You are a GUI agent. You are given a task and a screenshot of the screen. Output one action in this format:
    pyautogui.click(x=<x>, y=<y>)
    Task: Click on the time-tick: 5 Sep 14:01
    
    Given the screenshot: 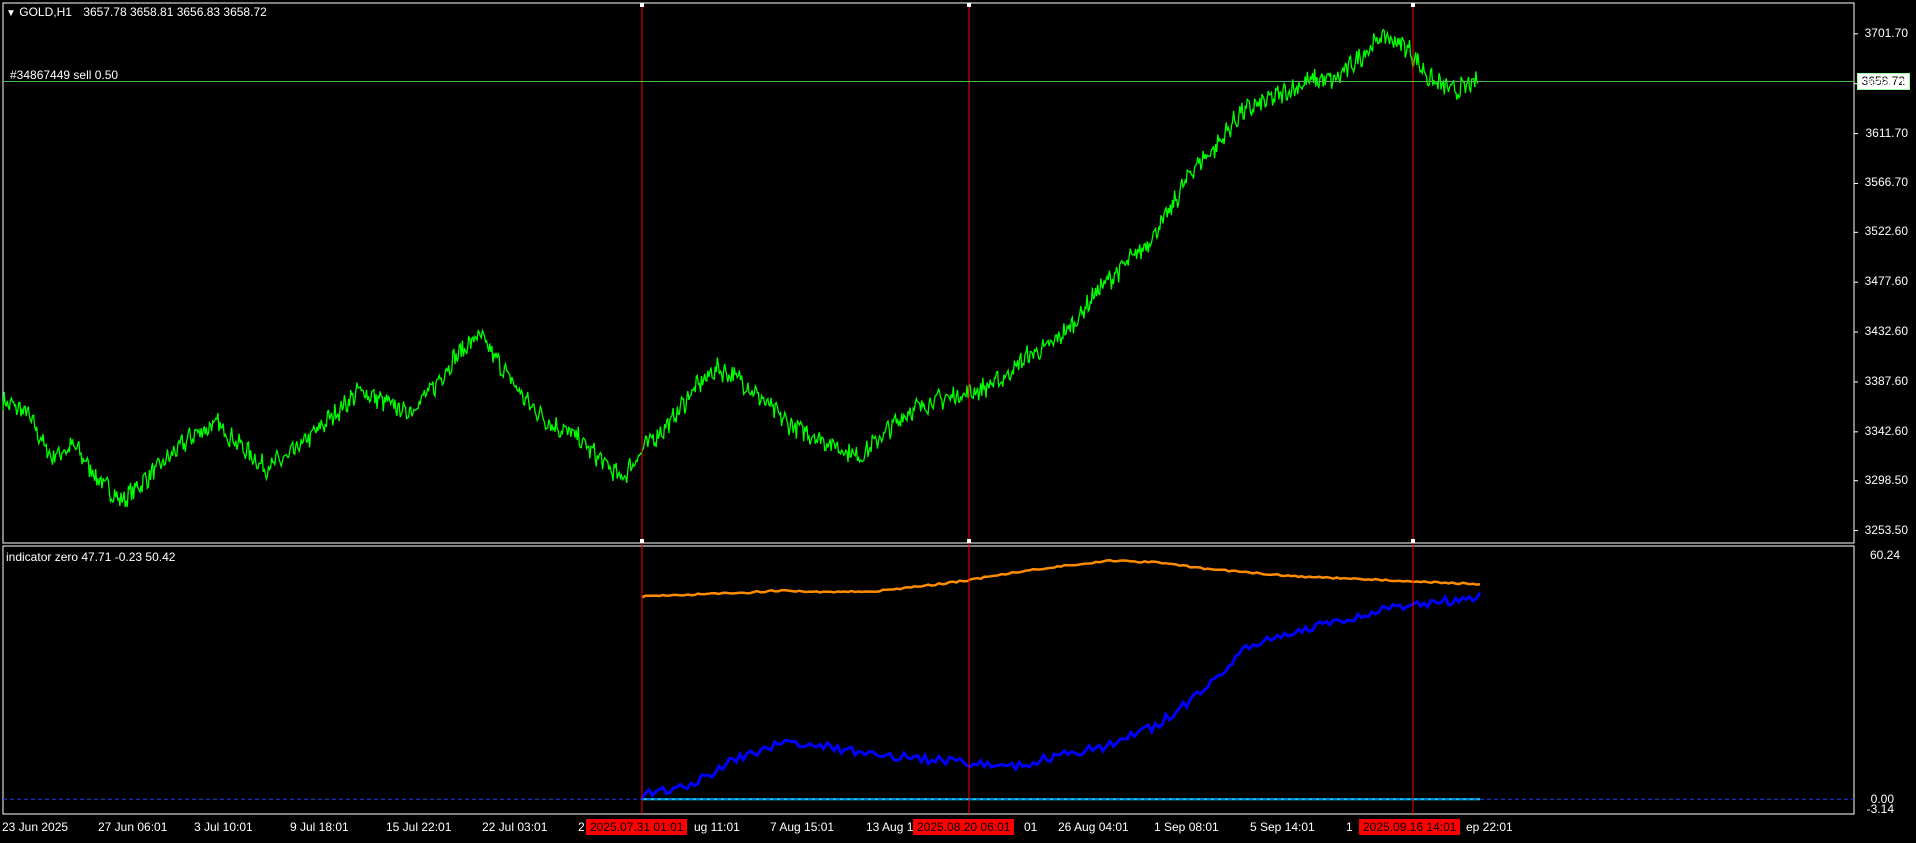 What is the action you would take?
    pyautogui.click(x=1282, y=827)
    